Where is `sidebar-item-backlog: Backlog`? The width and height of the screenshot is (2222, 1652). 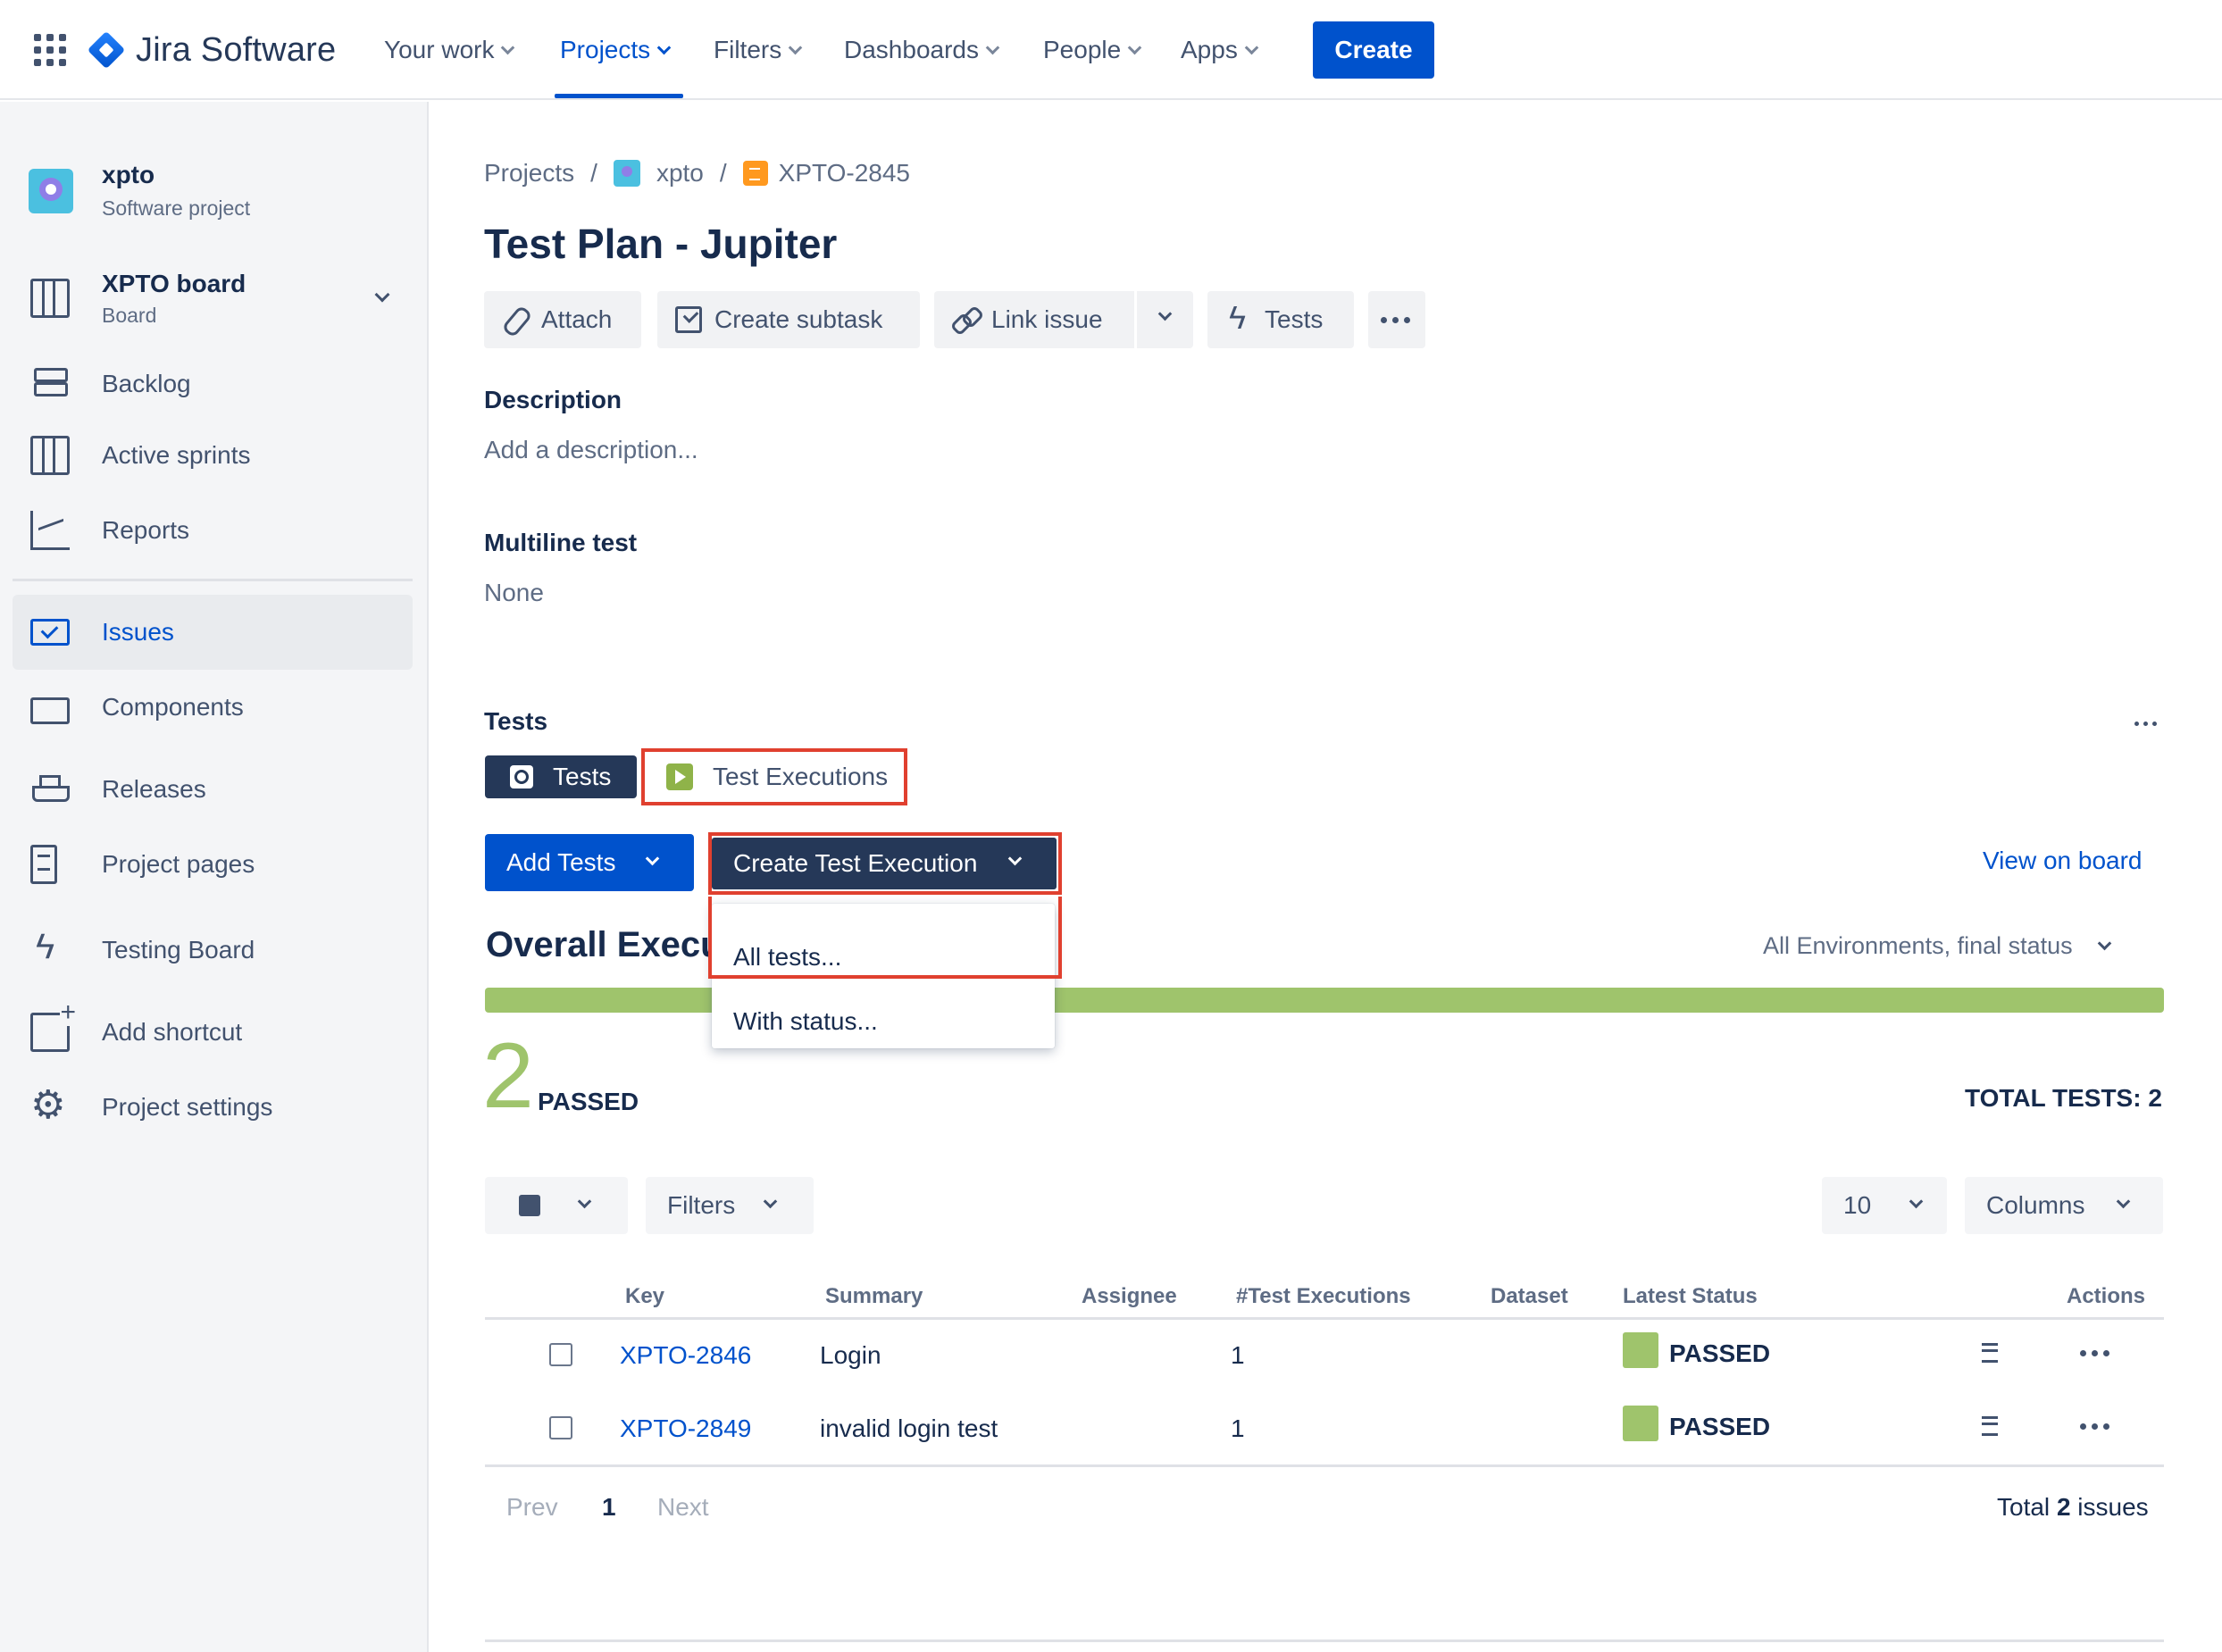
sidebar-item-backlog: Backlog is located at coordinates (213, 383).